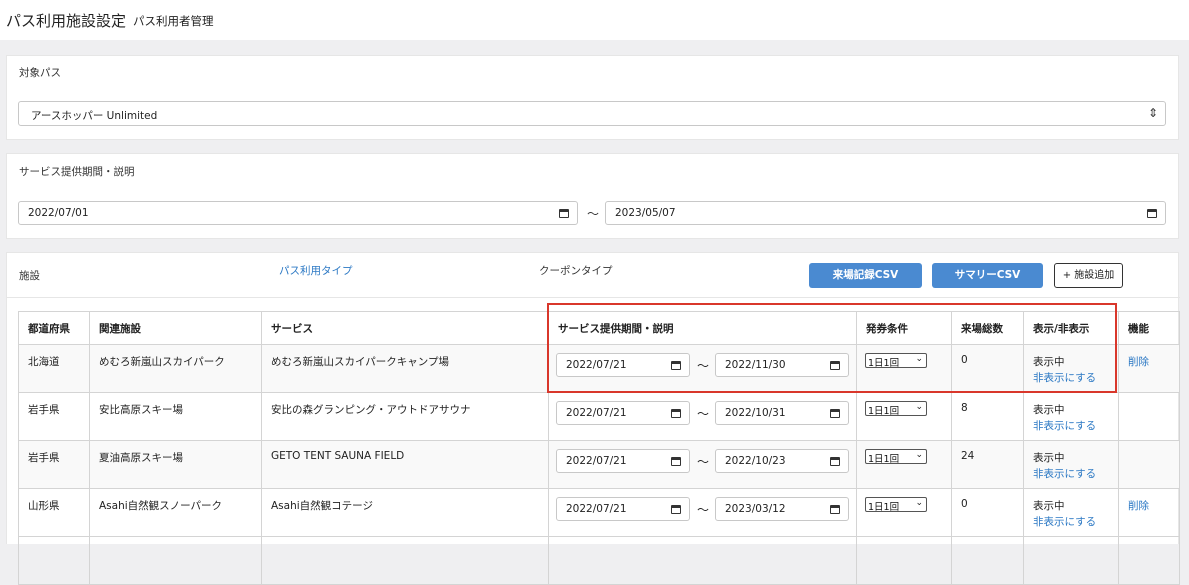  What do you see at coordinates (592, 97) in the screenshot?
I see `target-pass-card: 対象パス アースホッパー Unlimited ⇕` at bounding box center [592, 97].